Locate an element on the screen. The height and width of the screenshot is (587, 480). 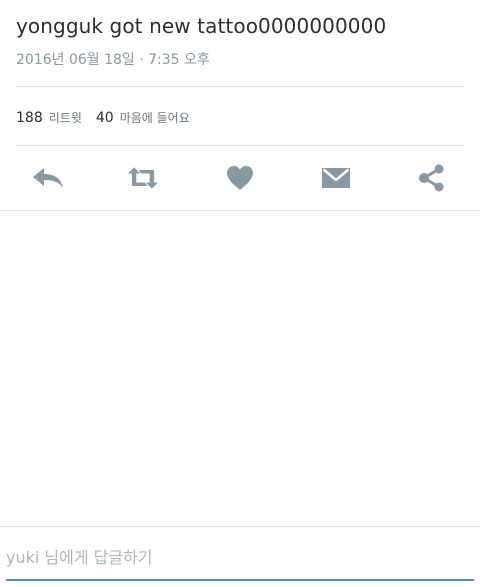
retweet-icon is located at coordinates (143, 178).